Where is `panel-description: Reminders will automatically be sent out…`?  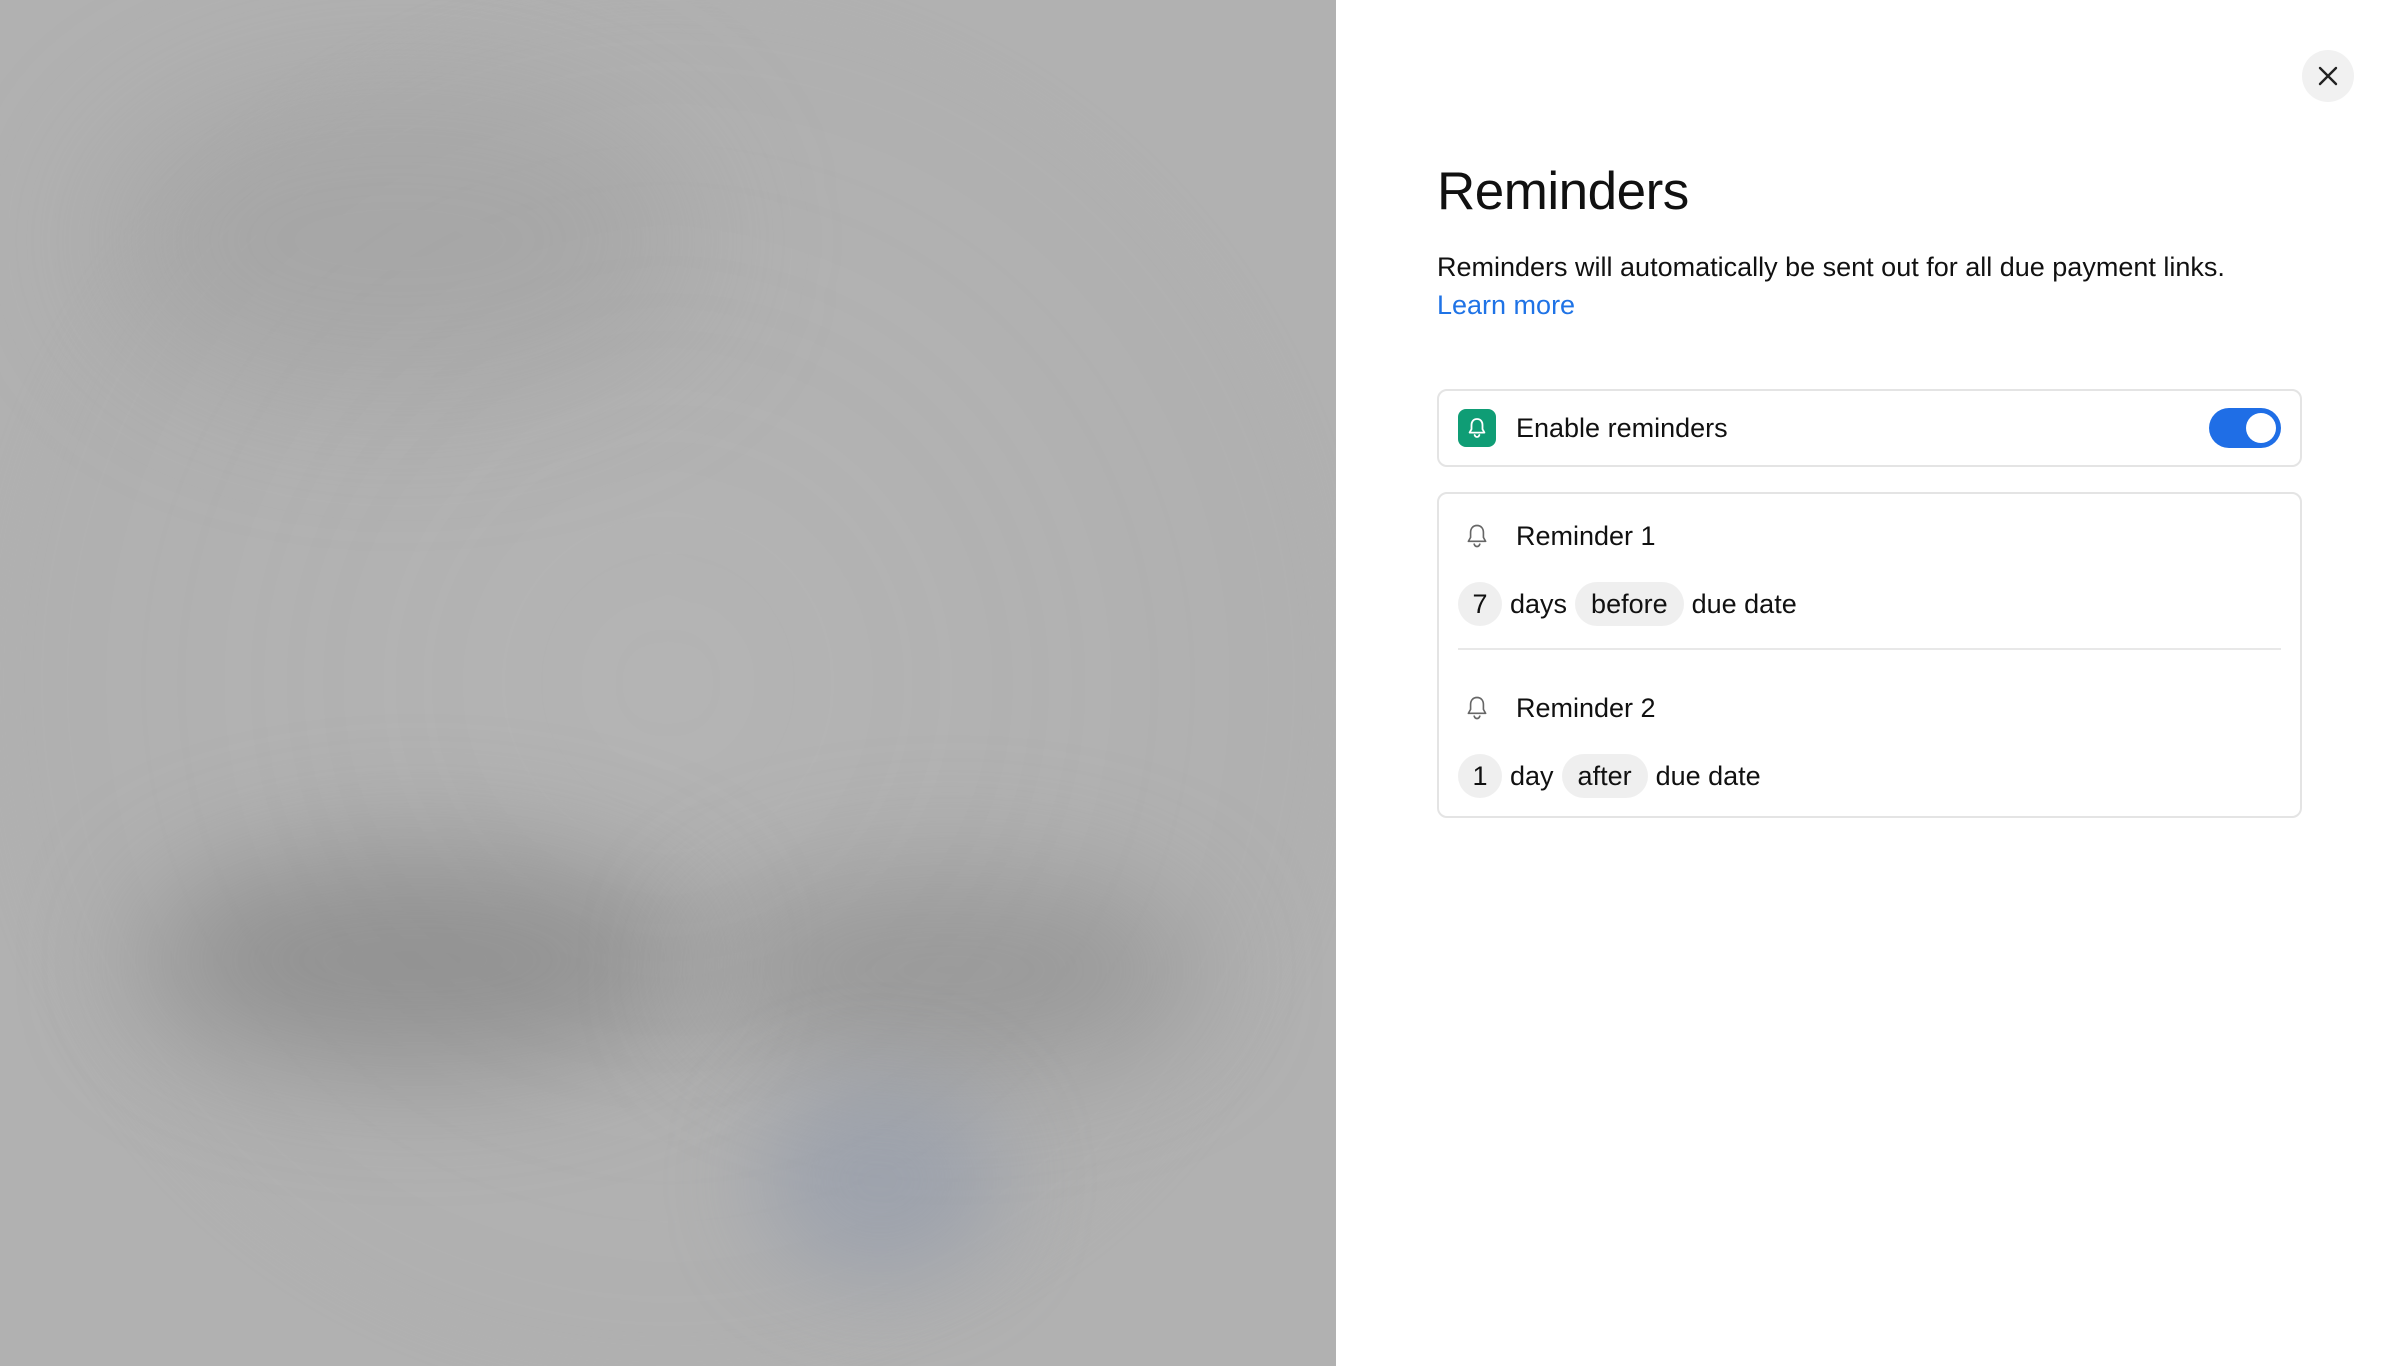 panel-description: Reminders will automatically be sent out… is located at coordinates (1831, 267).